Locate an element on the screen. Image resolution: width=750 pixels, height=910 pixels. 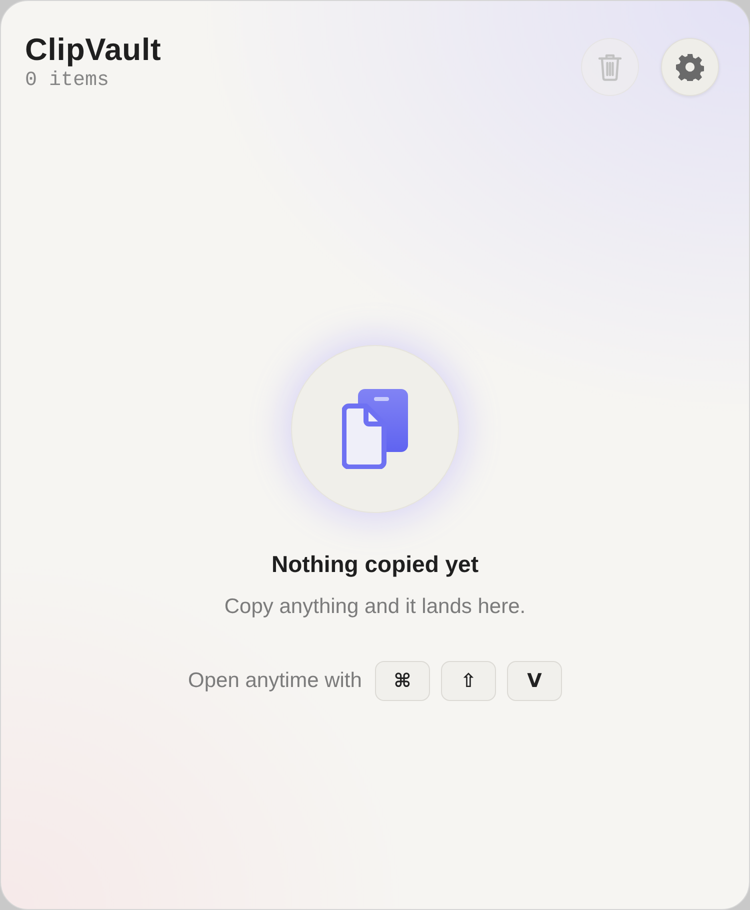
key-cap: ⇧ is located at coordinates (468, 681).